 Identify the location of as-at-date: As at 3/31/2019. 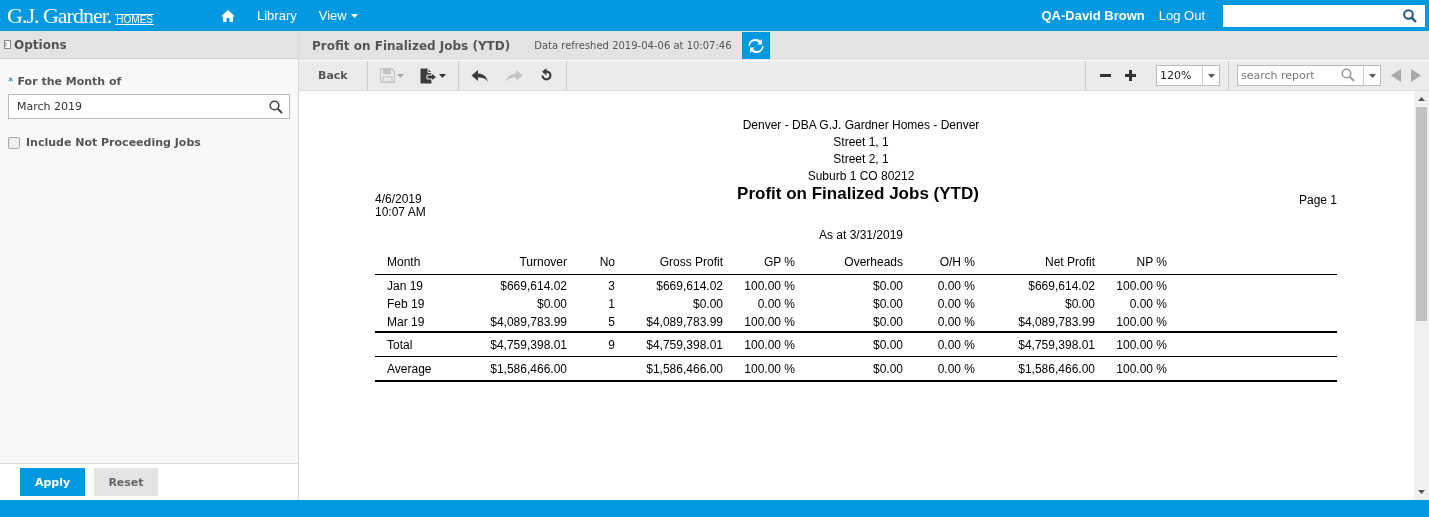
(861, 235).